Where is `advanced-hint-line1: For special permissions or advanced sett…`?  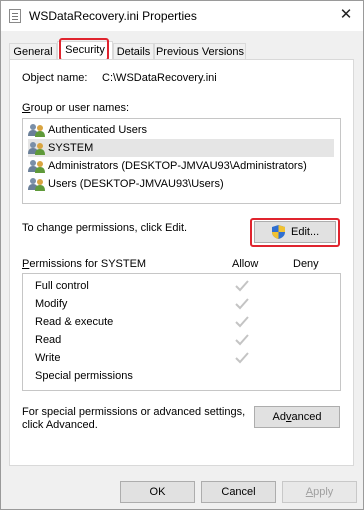
advanced-hint-line1: For special permissions or advanced sett… is located at coordinates (134, 412).